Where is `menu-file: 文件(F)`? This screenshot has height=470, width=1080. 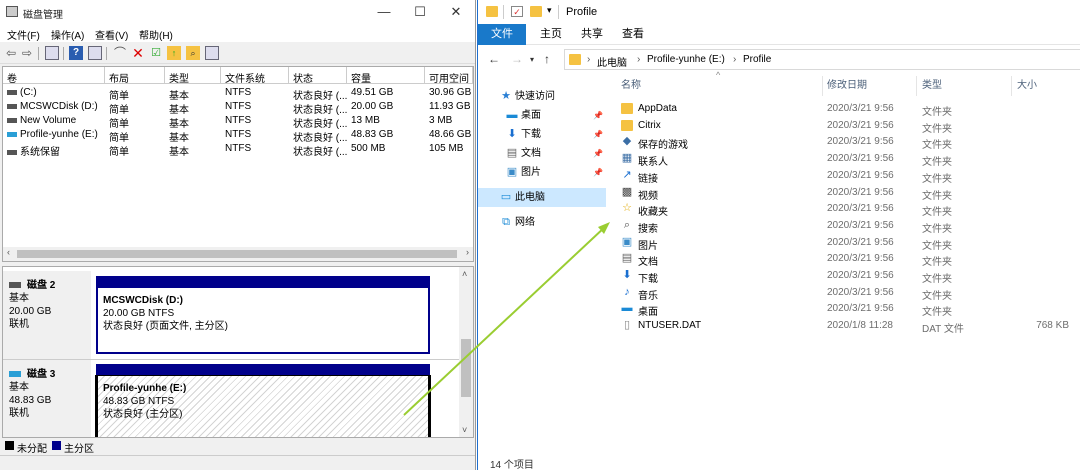
menu-file: 文件(F) is located at coordinates (23, 34).